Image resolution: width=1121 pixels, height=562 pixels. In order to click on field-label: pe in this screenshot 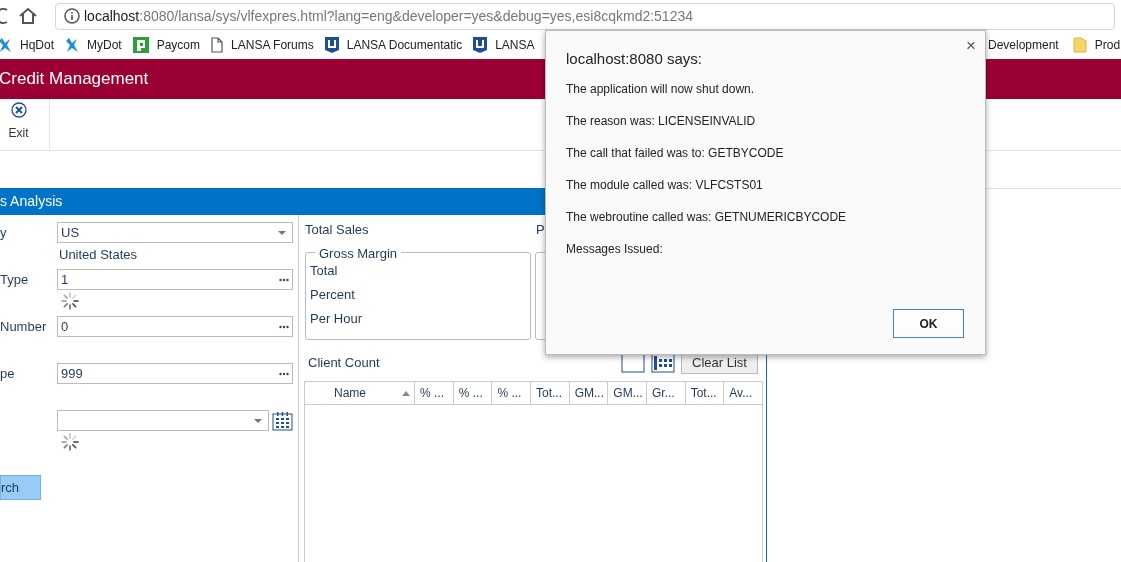, I will do `click(7, 373)`.